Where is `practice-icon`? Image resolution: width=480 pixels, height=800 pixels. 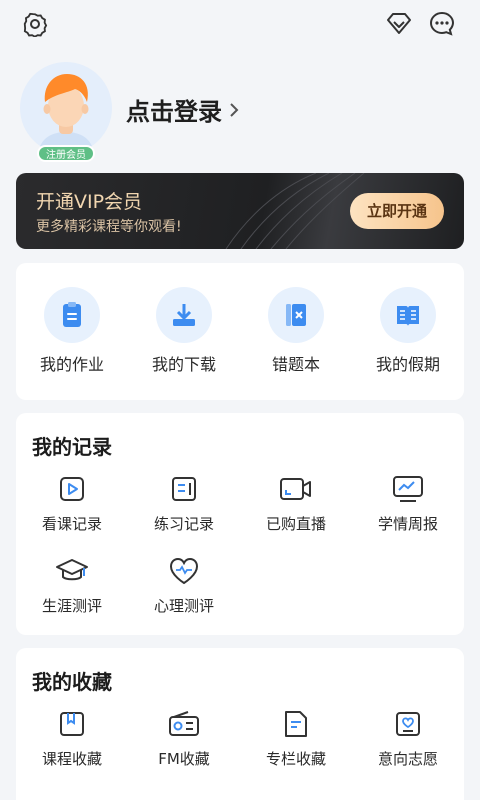
practice-icon is located at coordinates (184, 489).